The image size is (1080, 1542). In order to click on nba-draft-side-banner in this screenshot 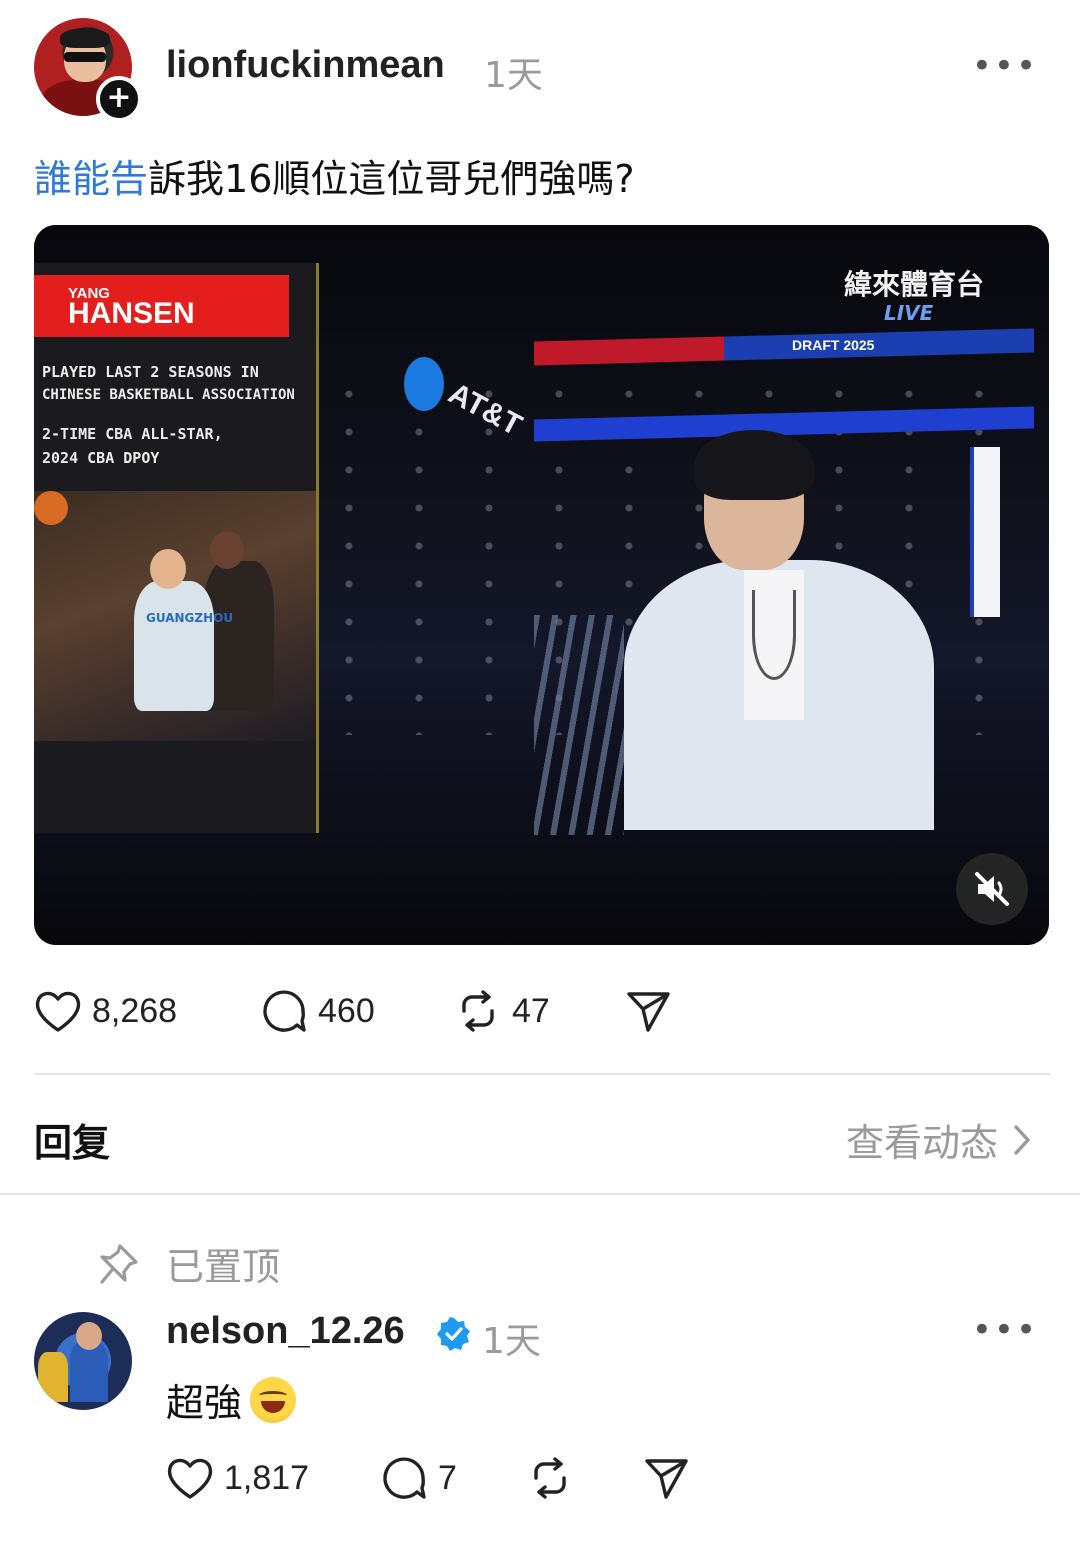, I will do `click(985, 532)`.